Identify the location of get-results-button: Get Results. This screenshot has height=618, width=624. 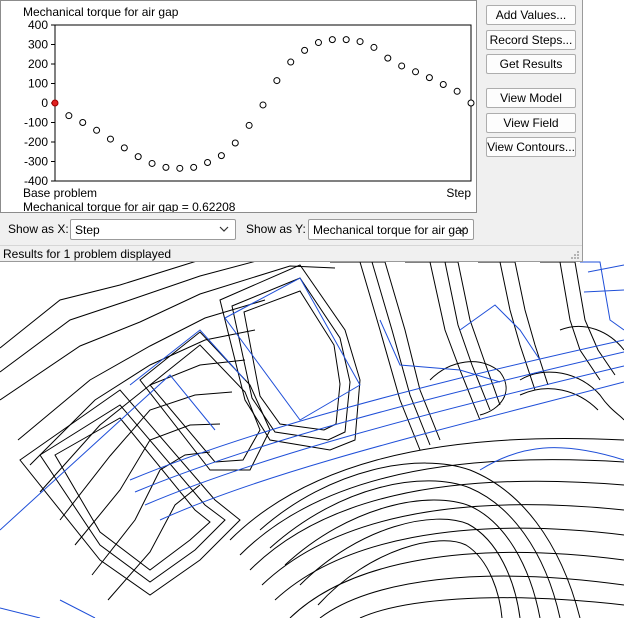
(531, 64).